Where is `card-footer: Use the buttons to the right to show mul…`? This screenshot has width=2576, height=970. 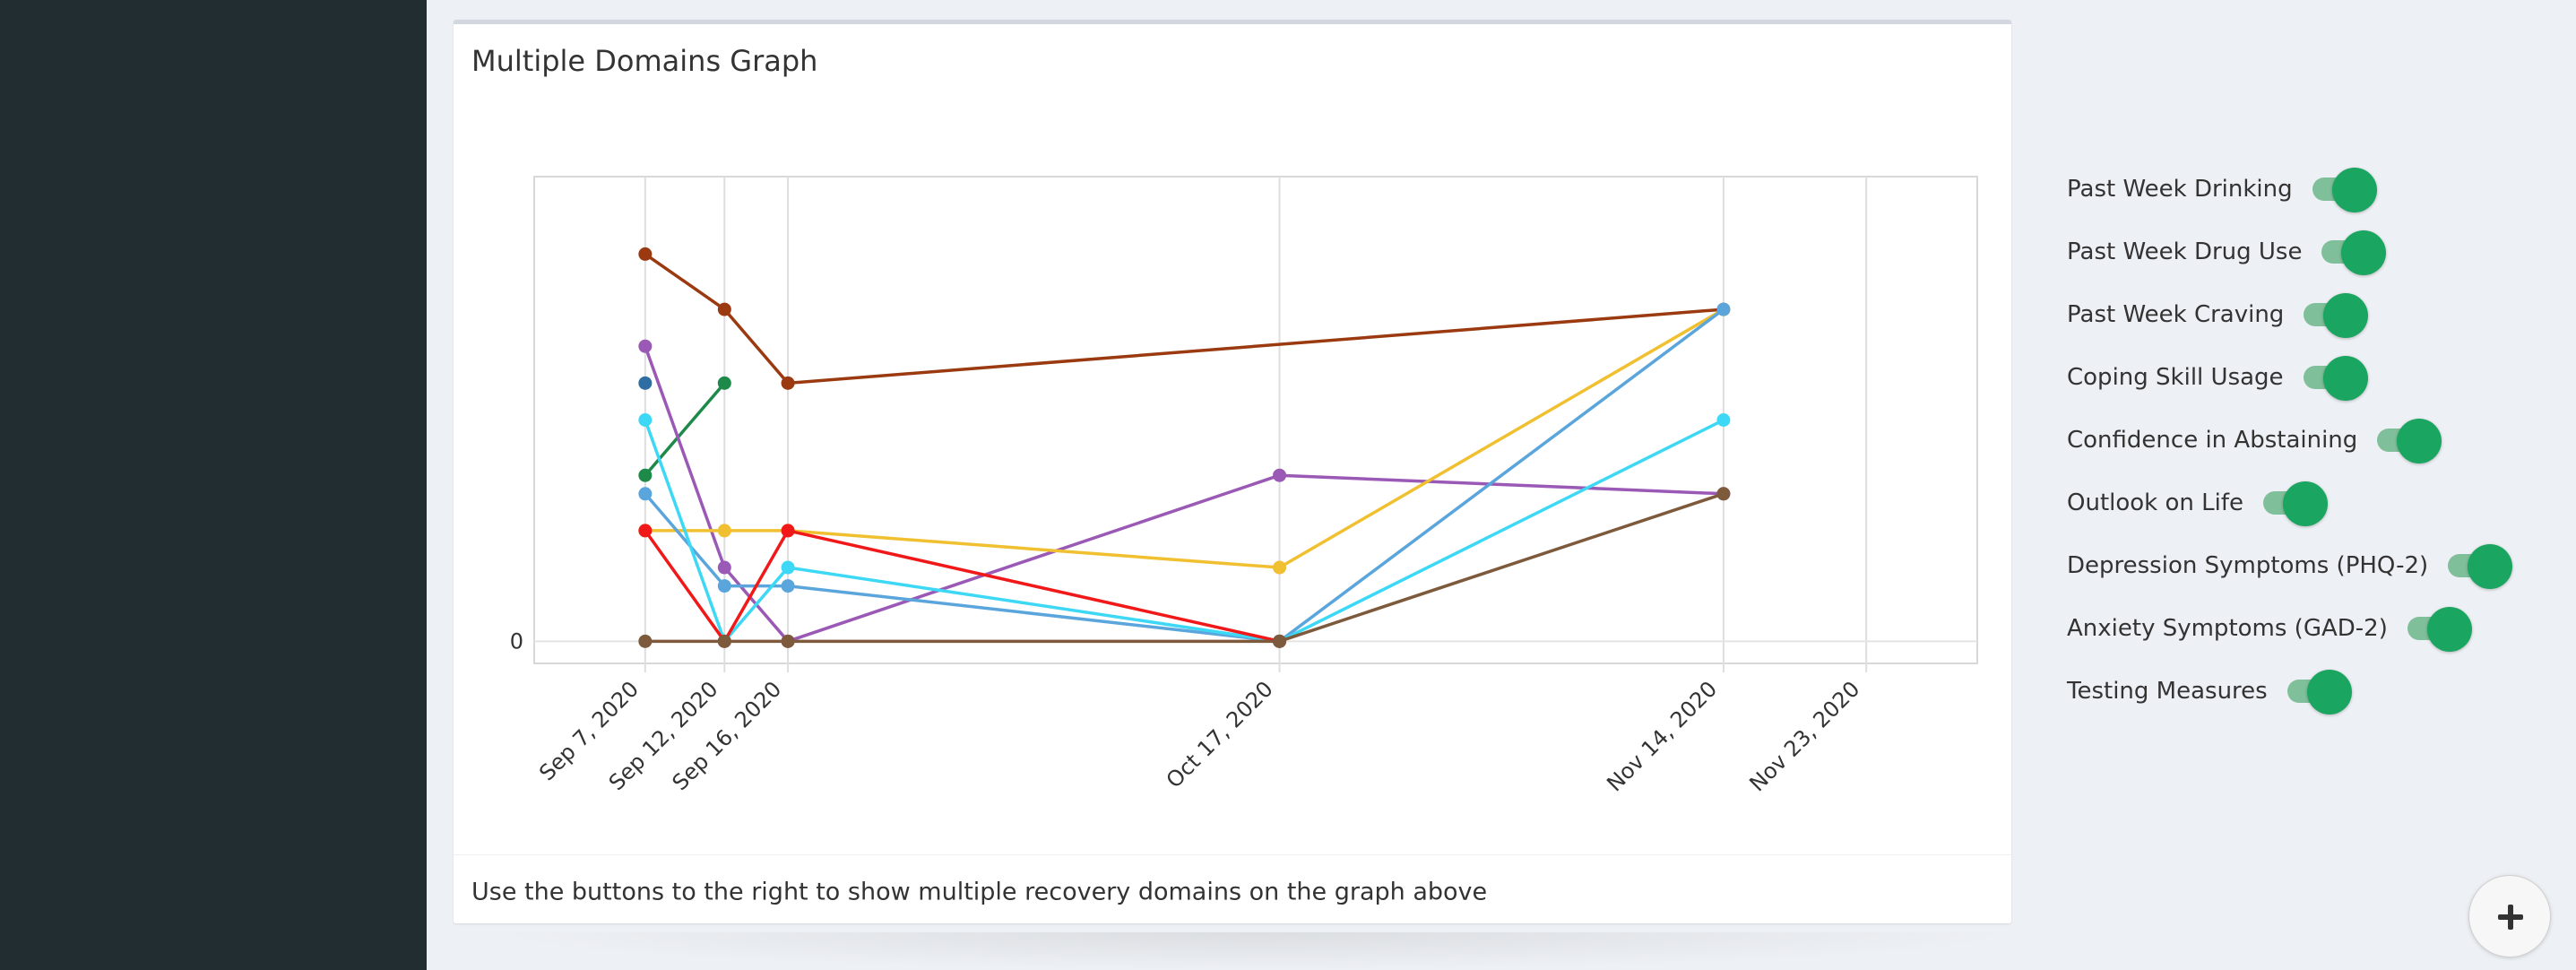
card-footer: Use the buttons to the right to show mul… is located at coordinates (1232, 891).